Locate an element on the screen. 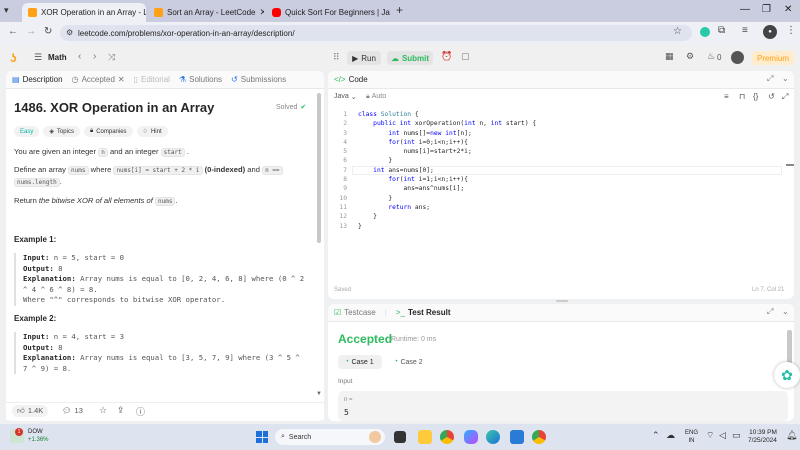 The height and width of the screenshot is (450, 800). favorite-star-icon: ☆ is located at coordinates (103, 410).